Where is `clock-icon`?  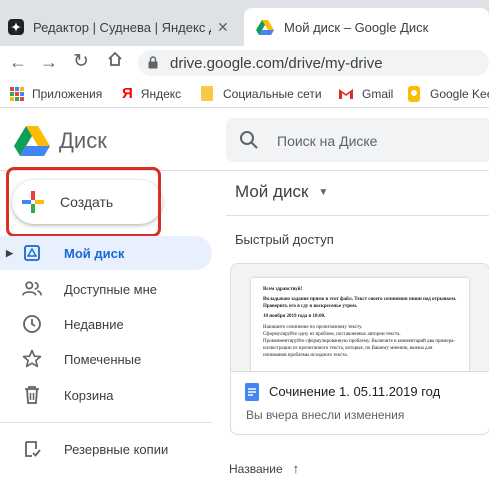 clock-icon is located at coordinates (32, 324).